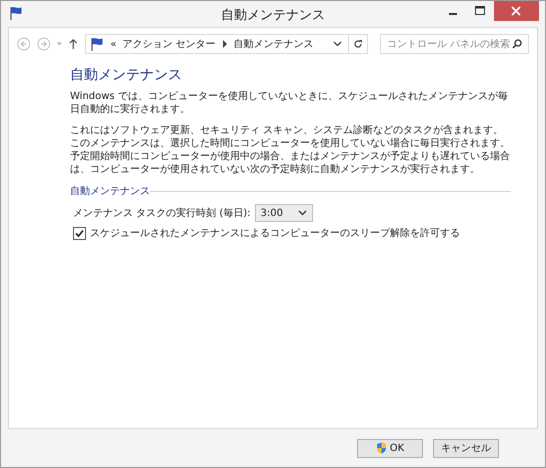 The width and height of the screenshot is (546, 468). What do you see at coordinates (162, 213) in the screenshot?
I see `time-label: メンテナンス タスクの実行時刻 (毎日):` at bounding box center [162, 213].